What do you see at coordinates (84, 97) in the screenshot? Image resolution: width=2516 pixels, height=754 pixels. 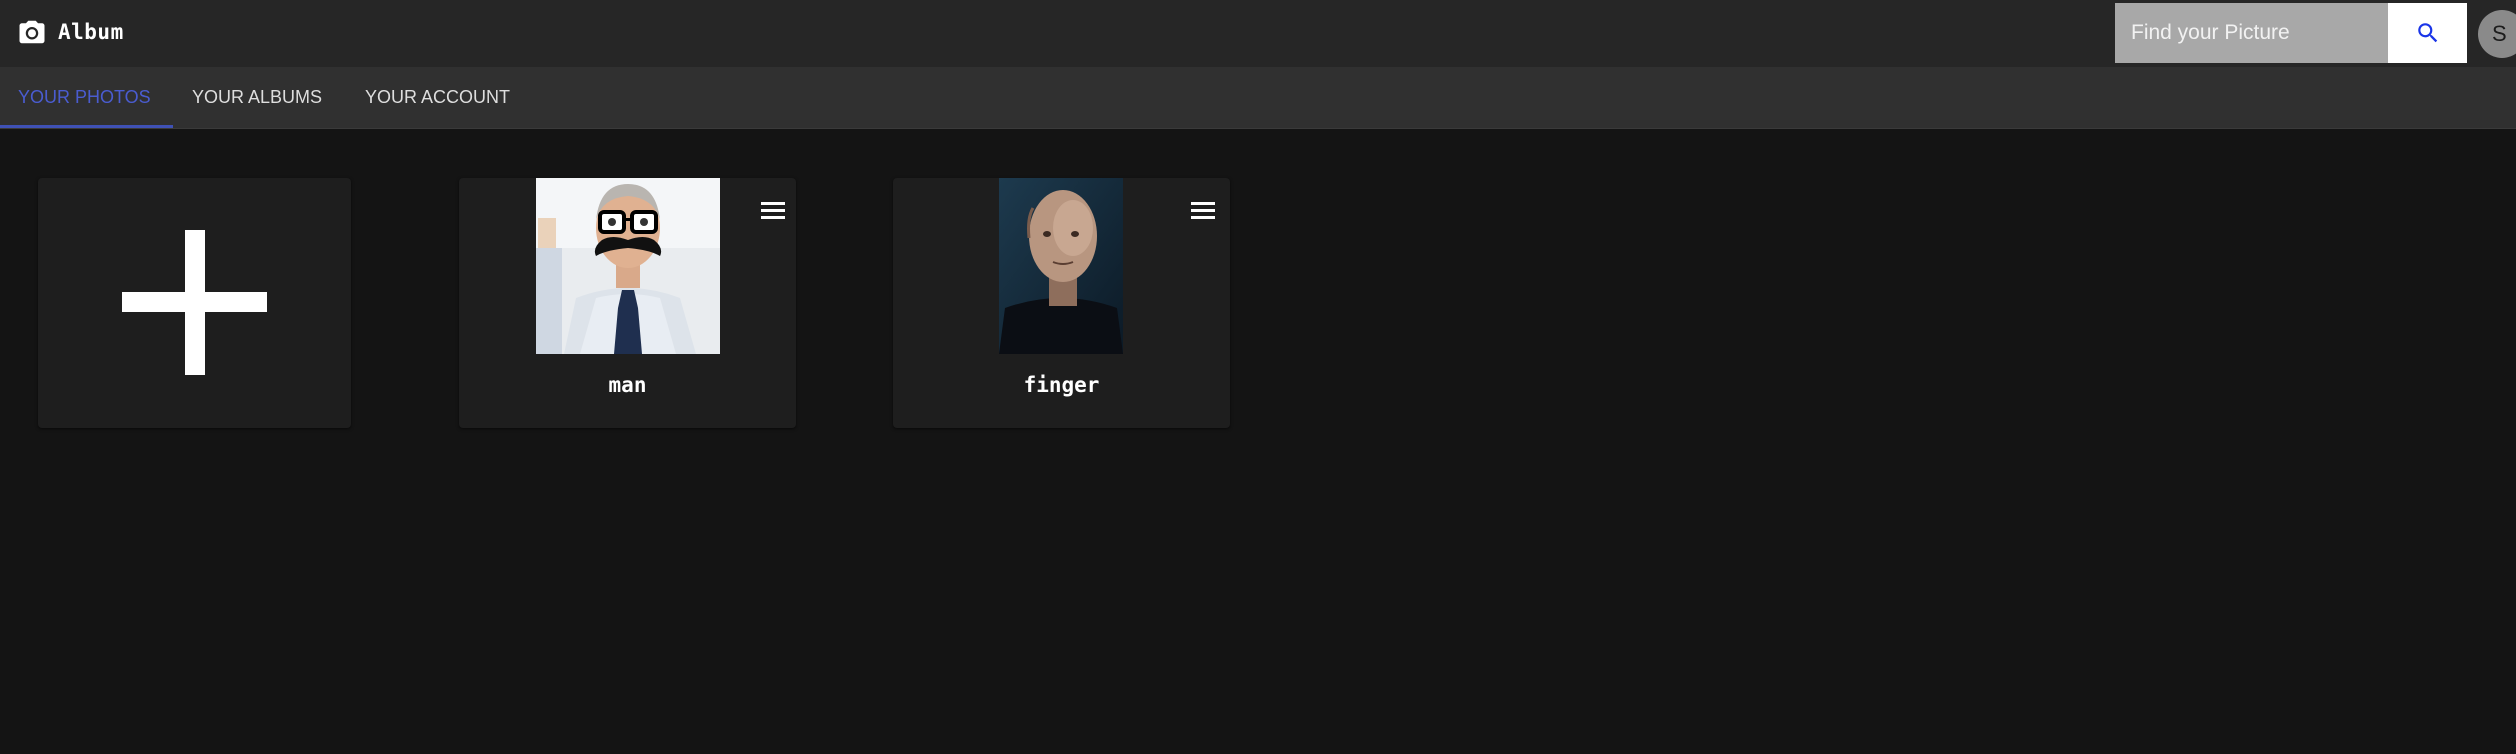 I see `tab-your-photos: YOUR PHOTOS` at bounding box center [84, 97].